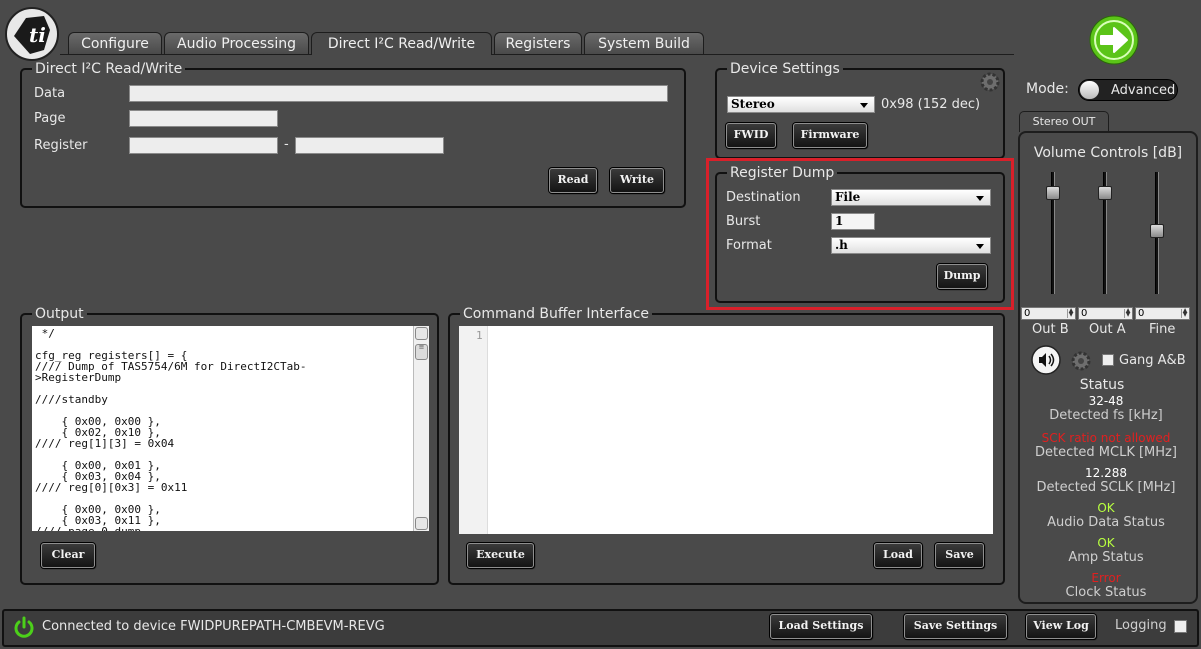 This screenshot has width=1201, height=649. I want to click on tab-registers: Registers, so click(538, 43).